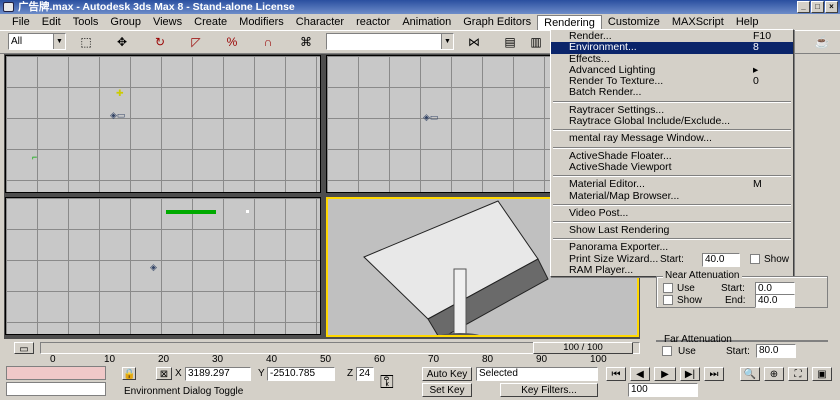 The width and height of the screenshot is (840, 400). Describe the element at coordinates (668, 288) in the screenshot. I see `near-use-checkbox` at that location.